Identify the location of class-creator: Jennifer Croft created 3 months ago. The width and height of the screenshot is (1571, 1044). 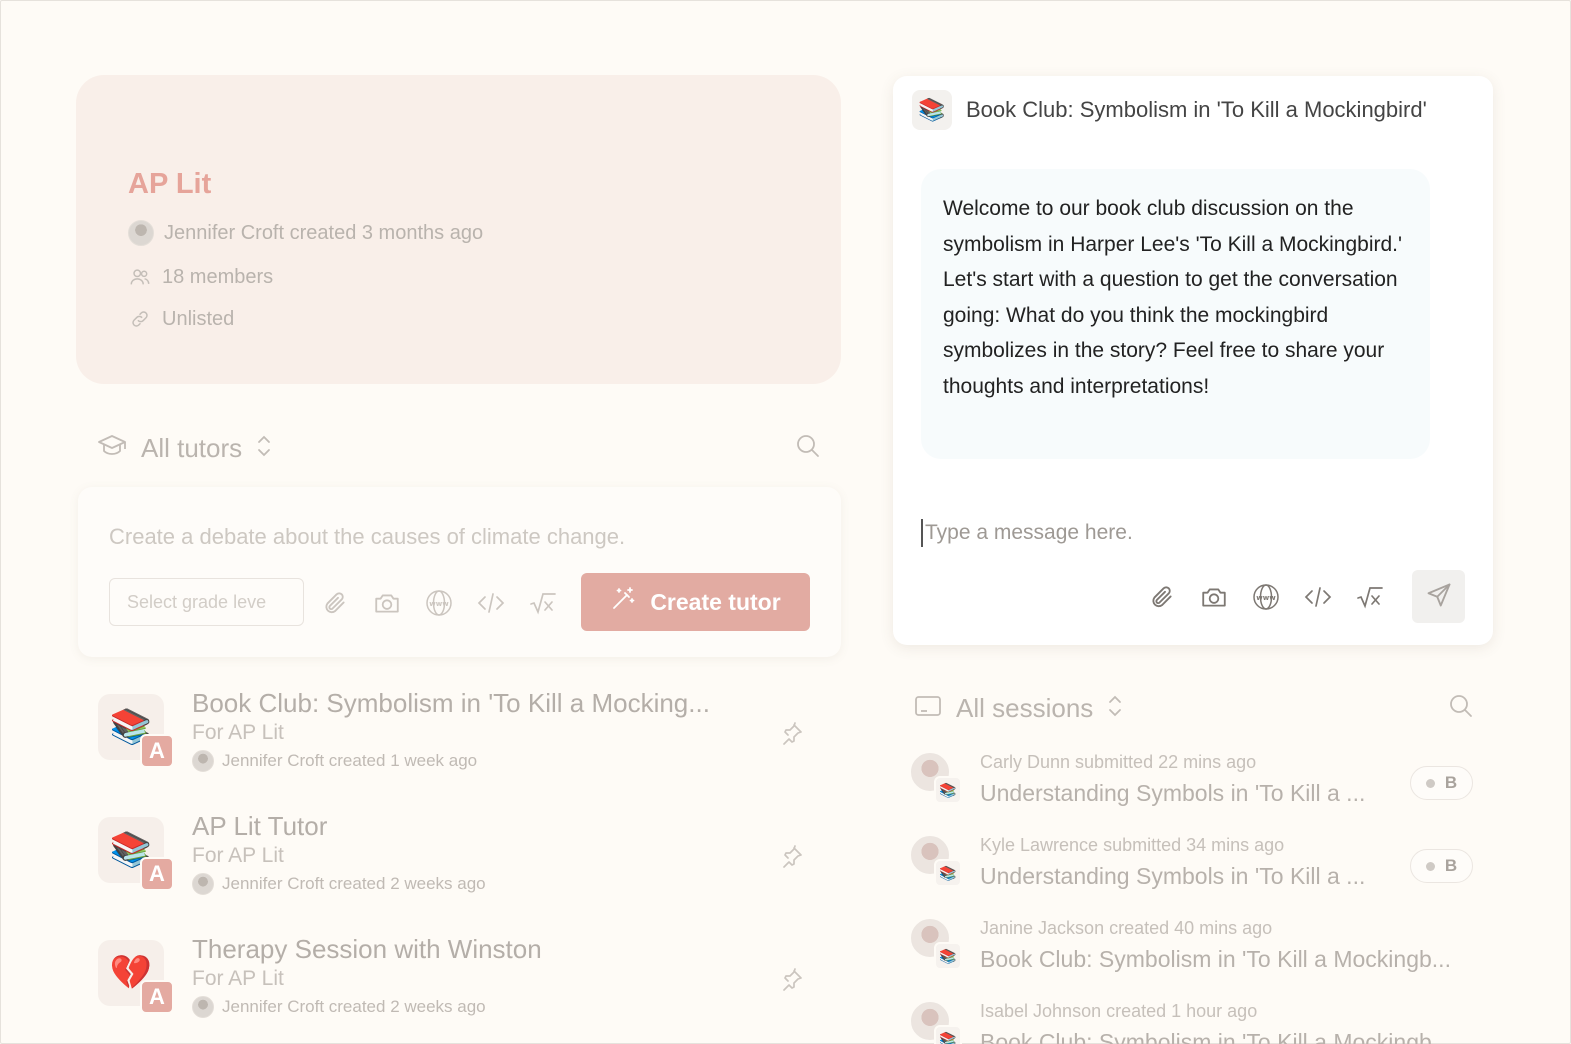
(305, 233).